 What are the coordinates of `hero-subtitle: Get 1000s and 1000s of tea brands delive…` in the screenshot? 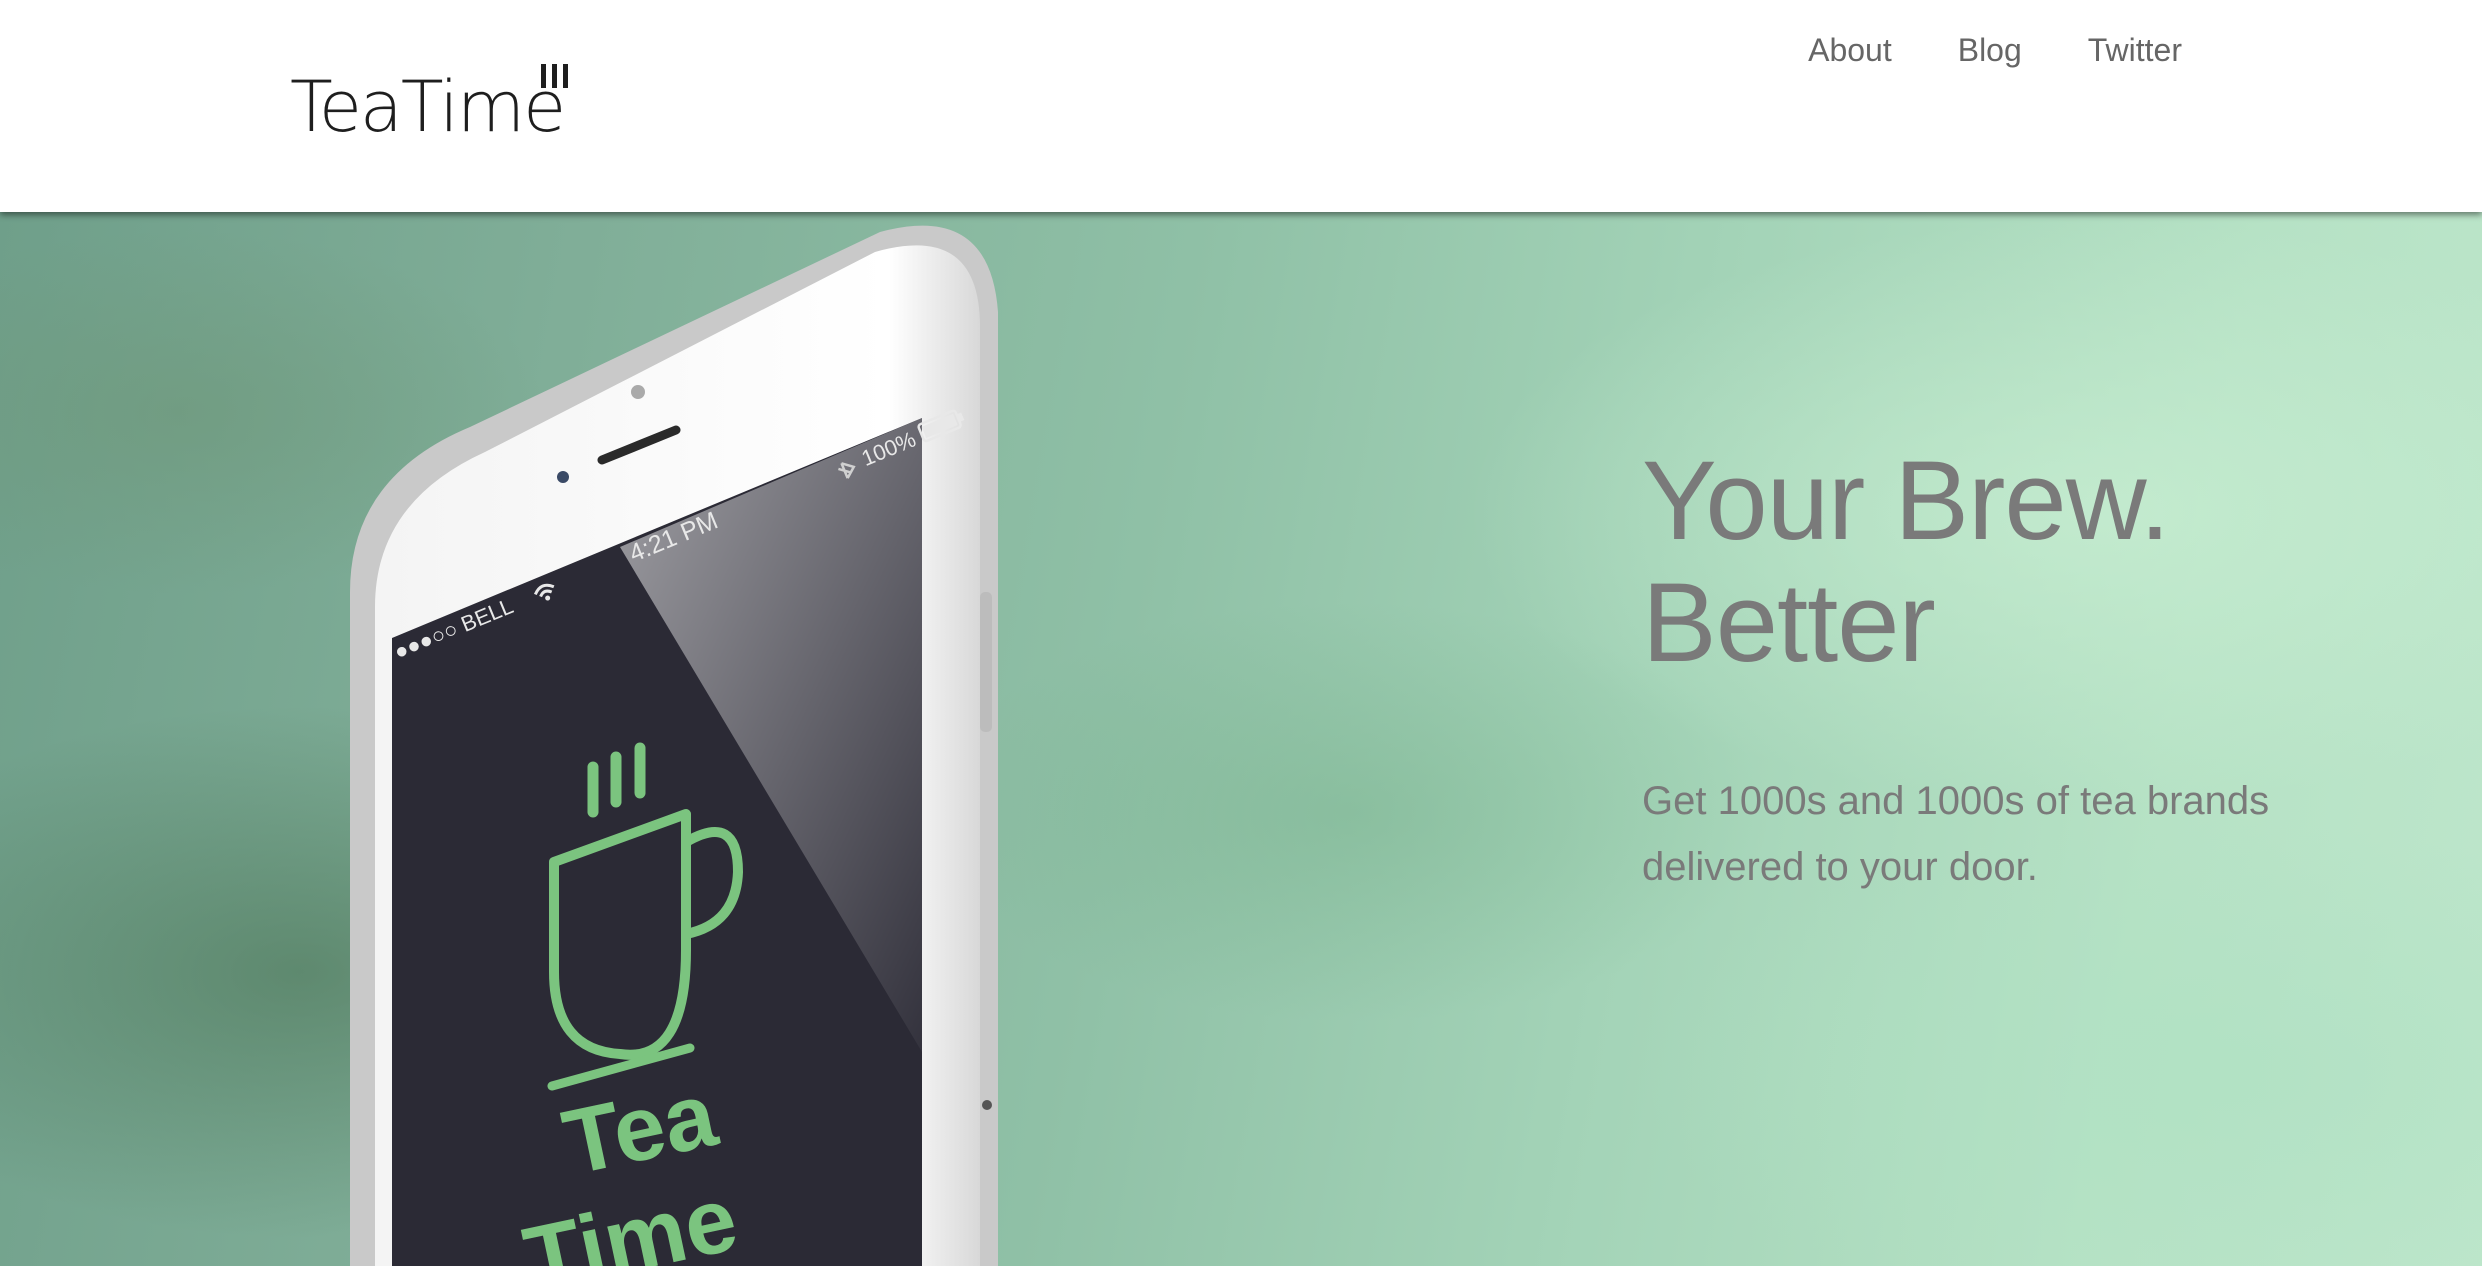 It's located at (1956, 834).